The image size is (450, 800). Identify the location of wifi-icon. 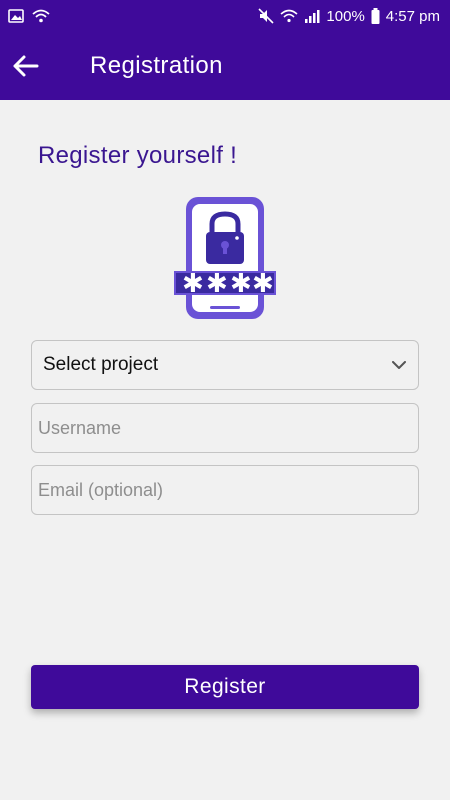
(41, 16).